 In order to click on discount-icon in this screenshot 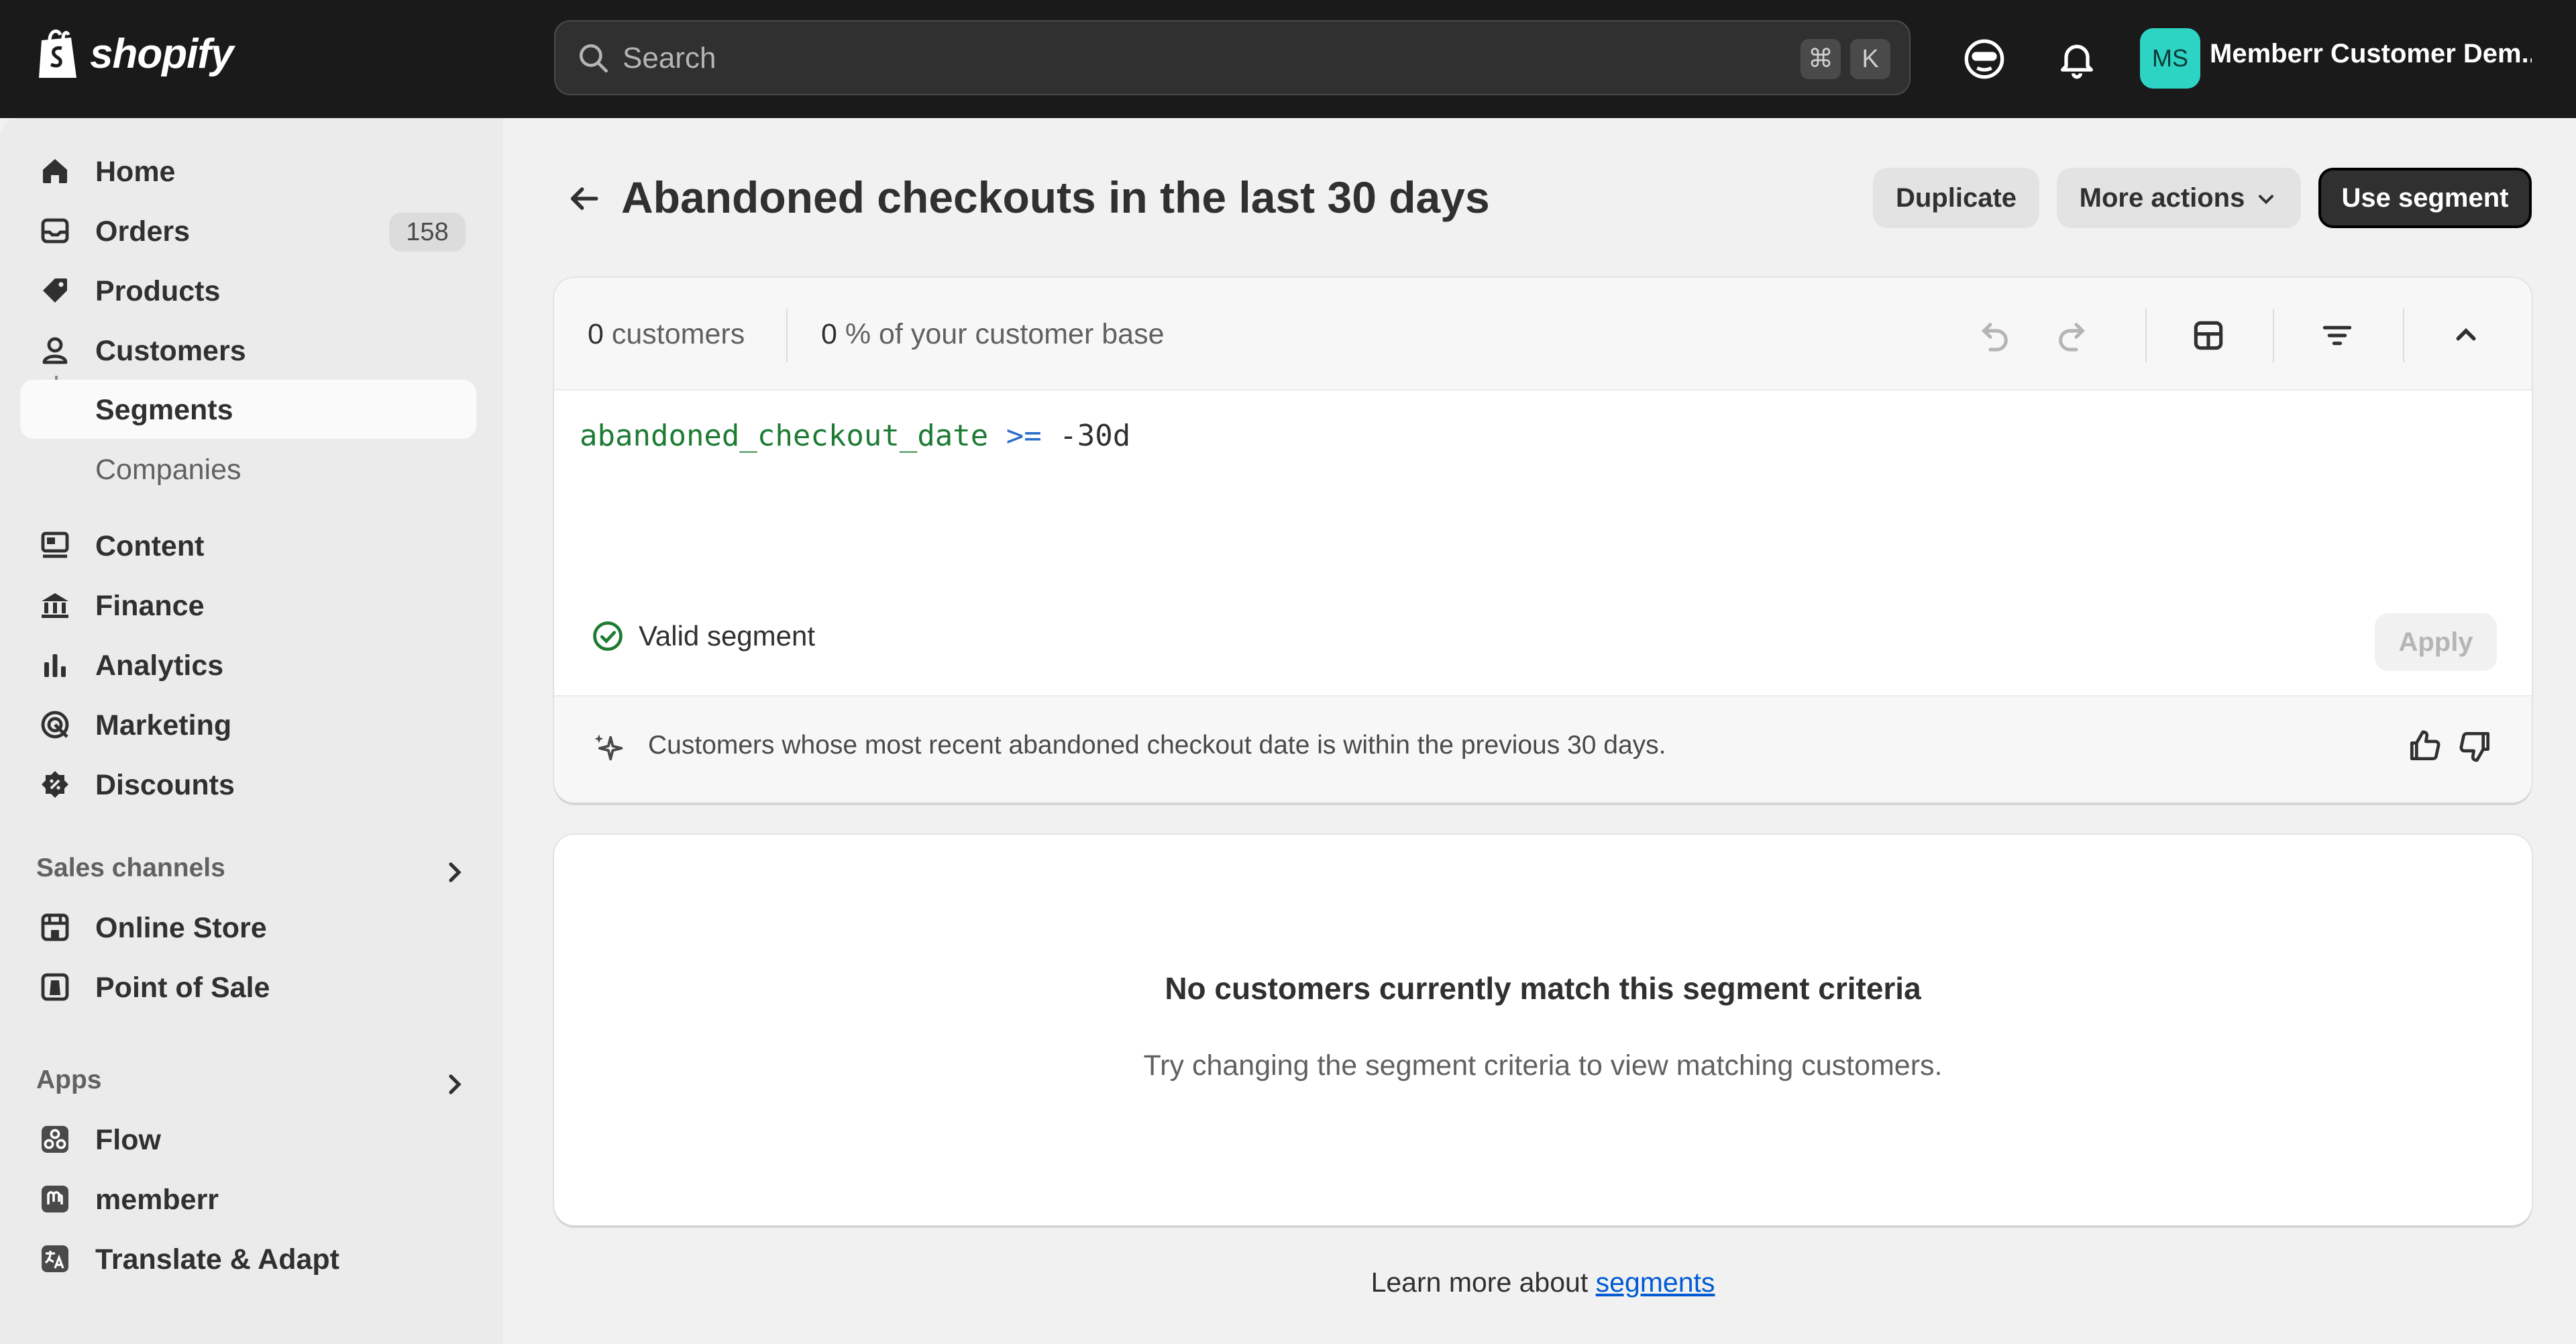, I will do `click(55, 785)`.